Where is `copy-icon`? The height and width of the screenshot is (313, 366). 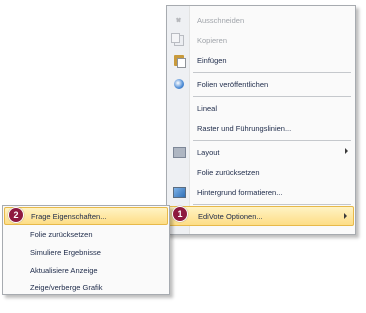
copy-icon is located at coordinates (177, 39).